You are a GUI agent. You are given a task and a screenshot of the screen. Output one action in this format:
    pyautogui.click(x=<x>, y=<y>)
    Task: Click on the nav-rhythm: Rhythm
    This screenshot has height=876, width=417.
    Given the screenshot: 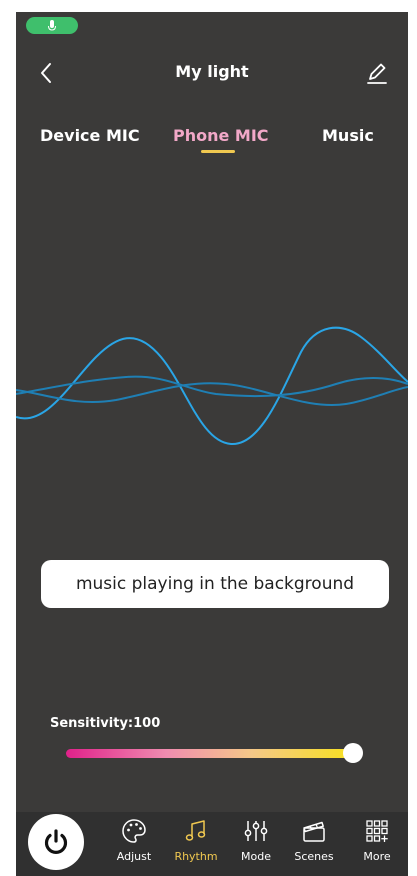 What is the action you would take?
    pyautogui.click(x=196, y=845)
    